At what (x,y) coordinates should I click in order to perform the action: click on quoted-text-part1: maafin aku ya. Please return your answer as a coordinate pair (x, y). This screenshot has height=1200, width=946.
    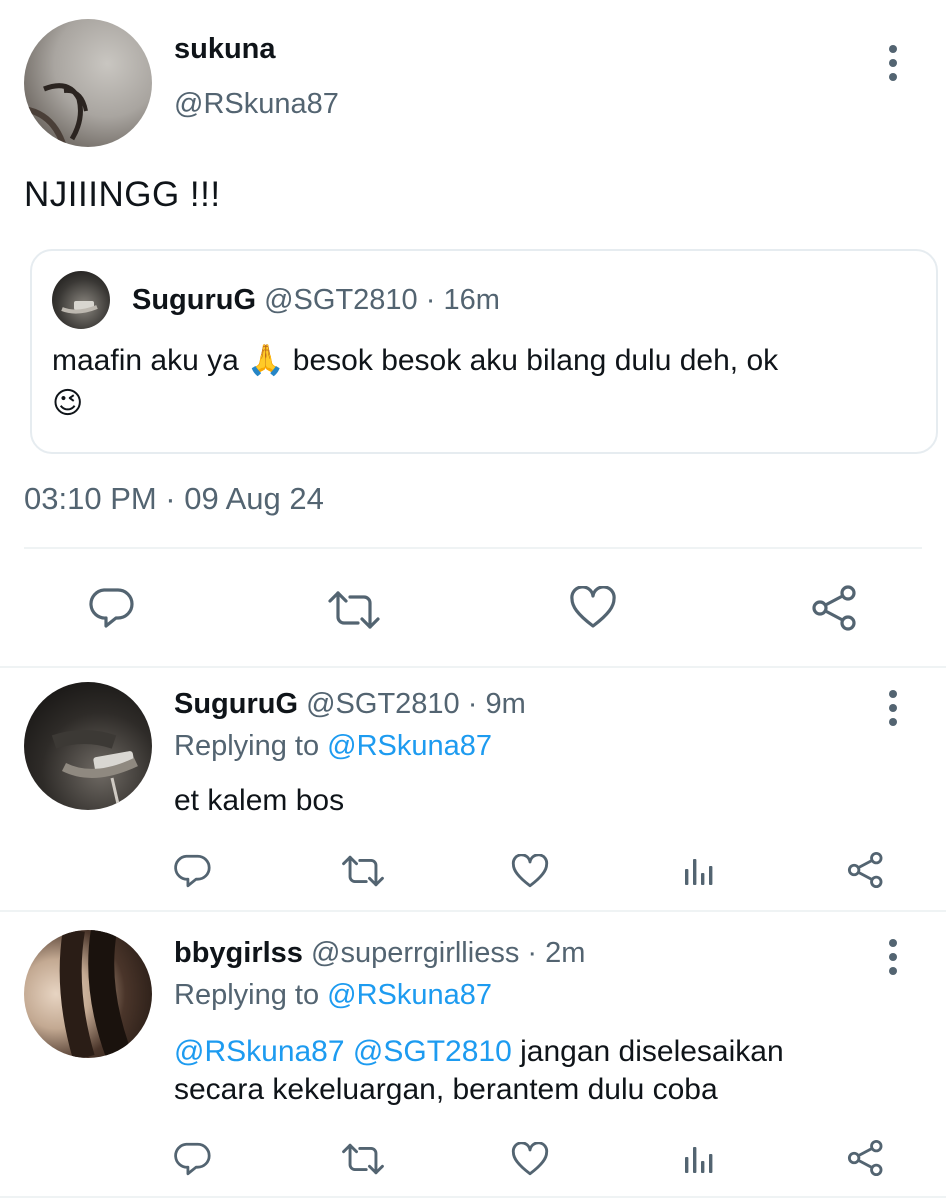
    Looking at the image, I should click on (150, 360).